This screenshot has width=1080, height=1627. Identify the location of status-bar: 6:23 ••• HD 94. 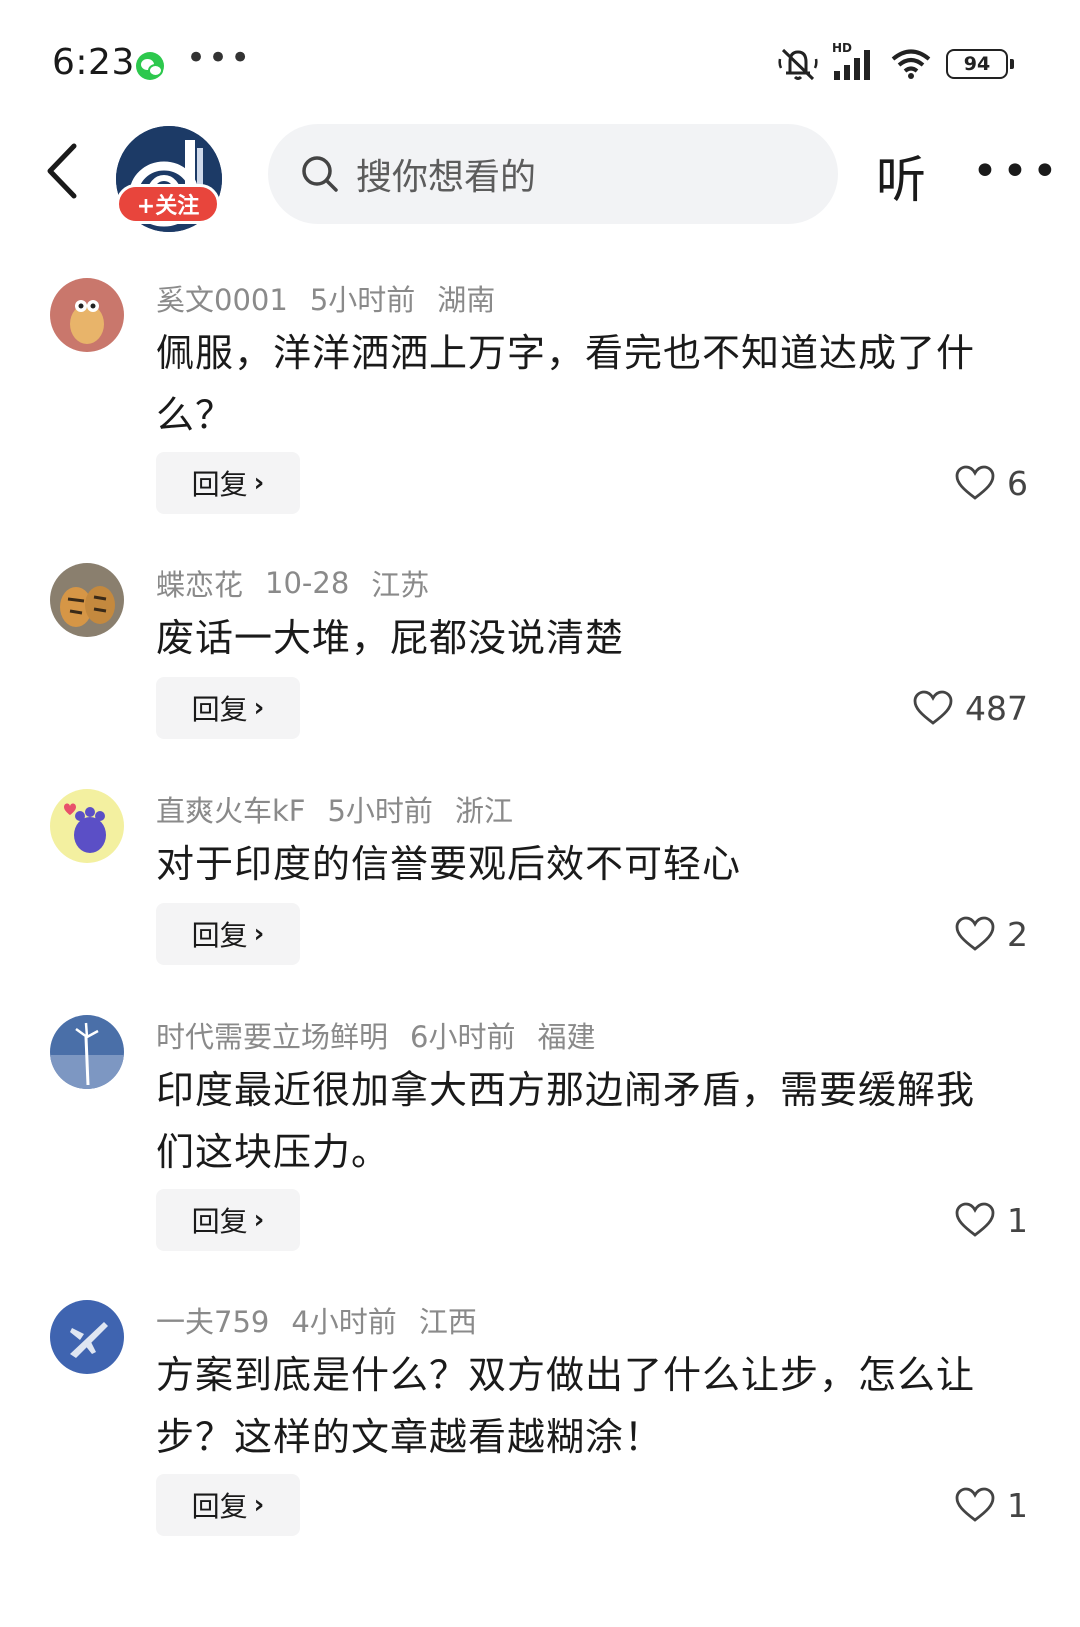
(540, 60).